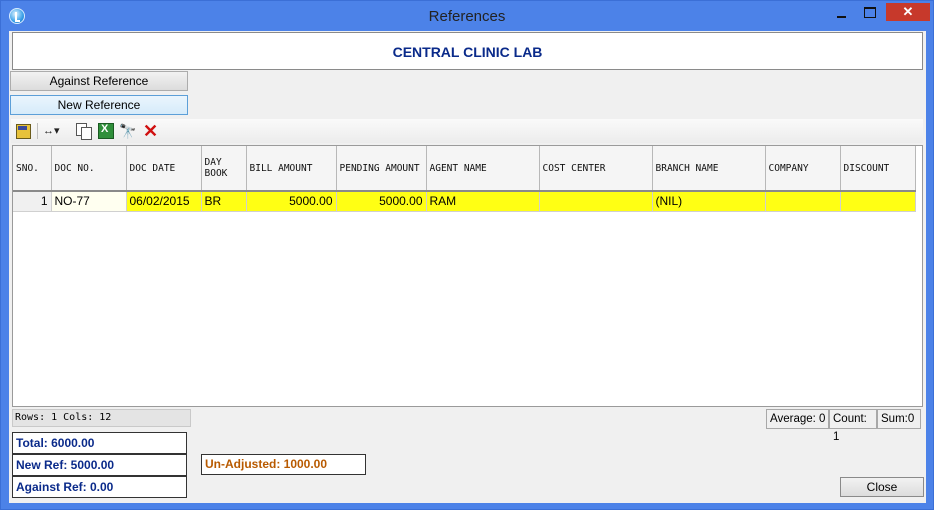 The width and height of the screenshot is (934, 510). I want to click on column-header: DOC NO., so click(89, 169).